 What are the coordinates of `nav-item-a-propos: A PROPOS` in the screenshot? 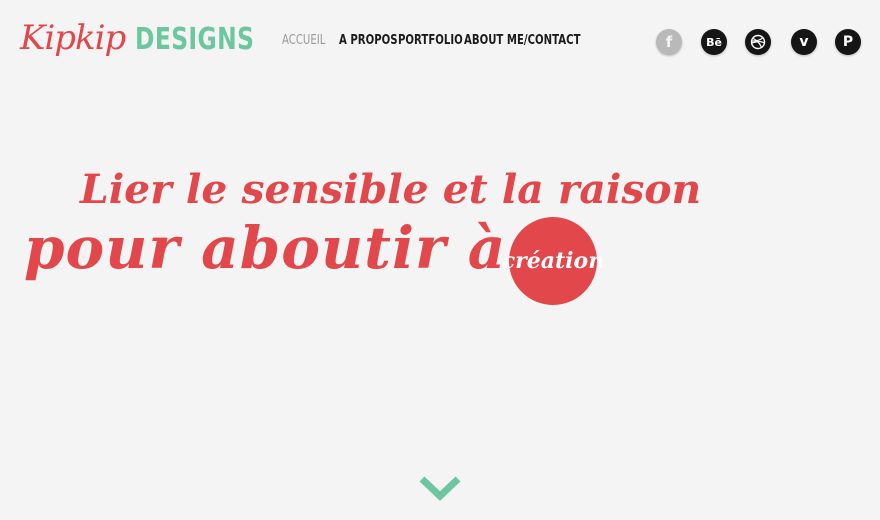 It's located at (368, 40).